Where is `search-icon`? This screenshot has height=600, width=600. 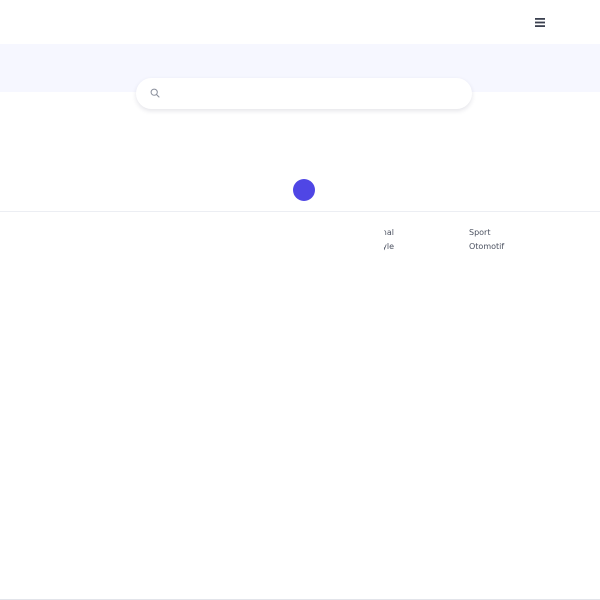 search-icon is located at coordinates (155, 93).